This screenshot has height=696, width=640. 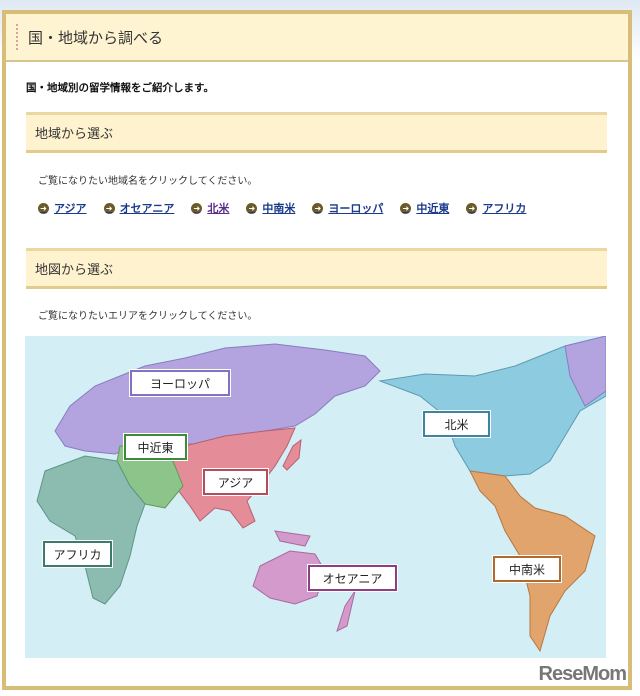 What do you see at coordinates (433, 208) in the screenshot?
I see `link-label: 中近東` at bounding box center [433, 208].